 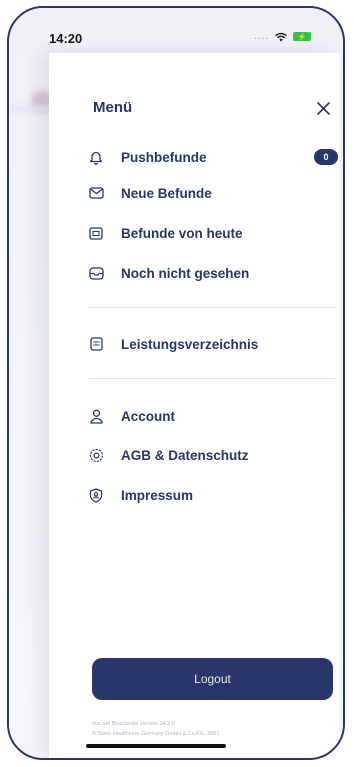 I want to click on count-badge: 0, so click(x=326, y=157).